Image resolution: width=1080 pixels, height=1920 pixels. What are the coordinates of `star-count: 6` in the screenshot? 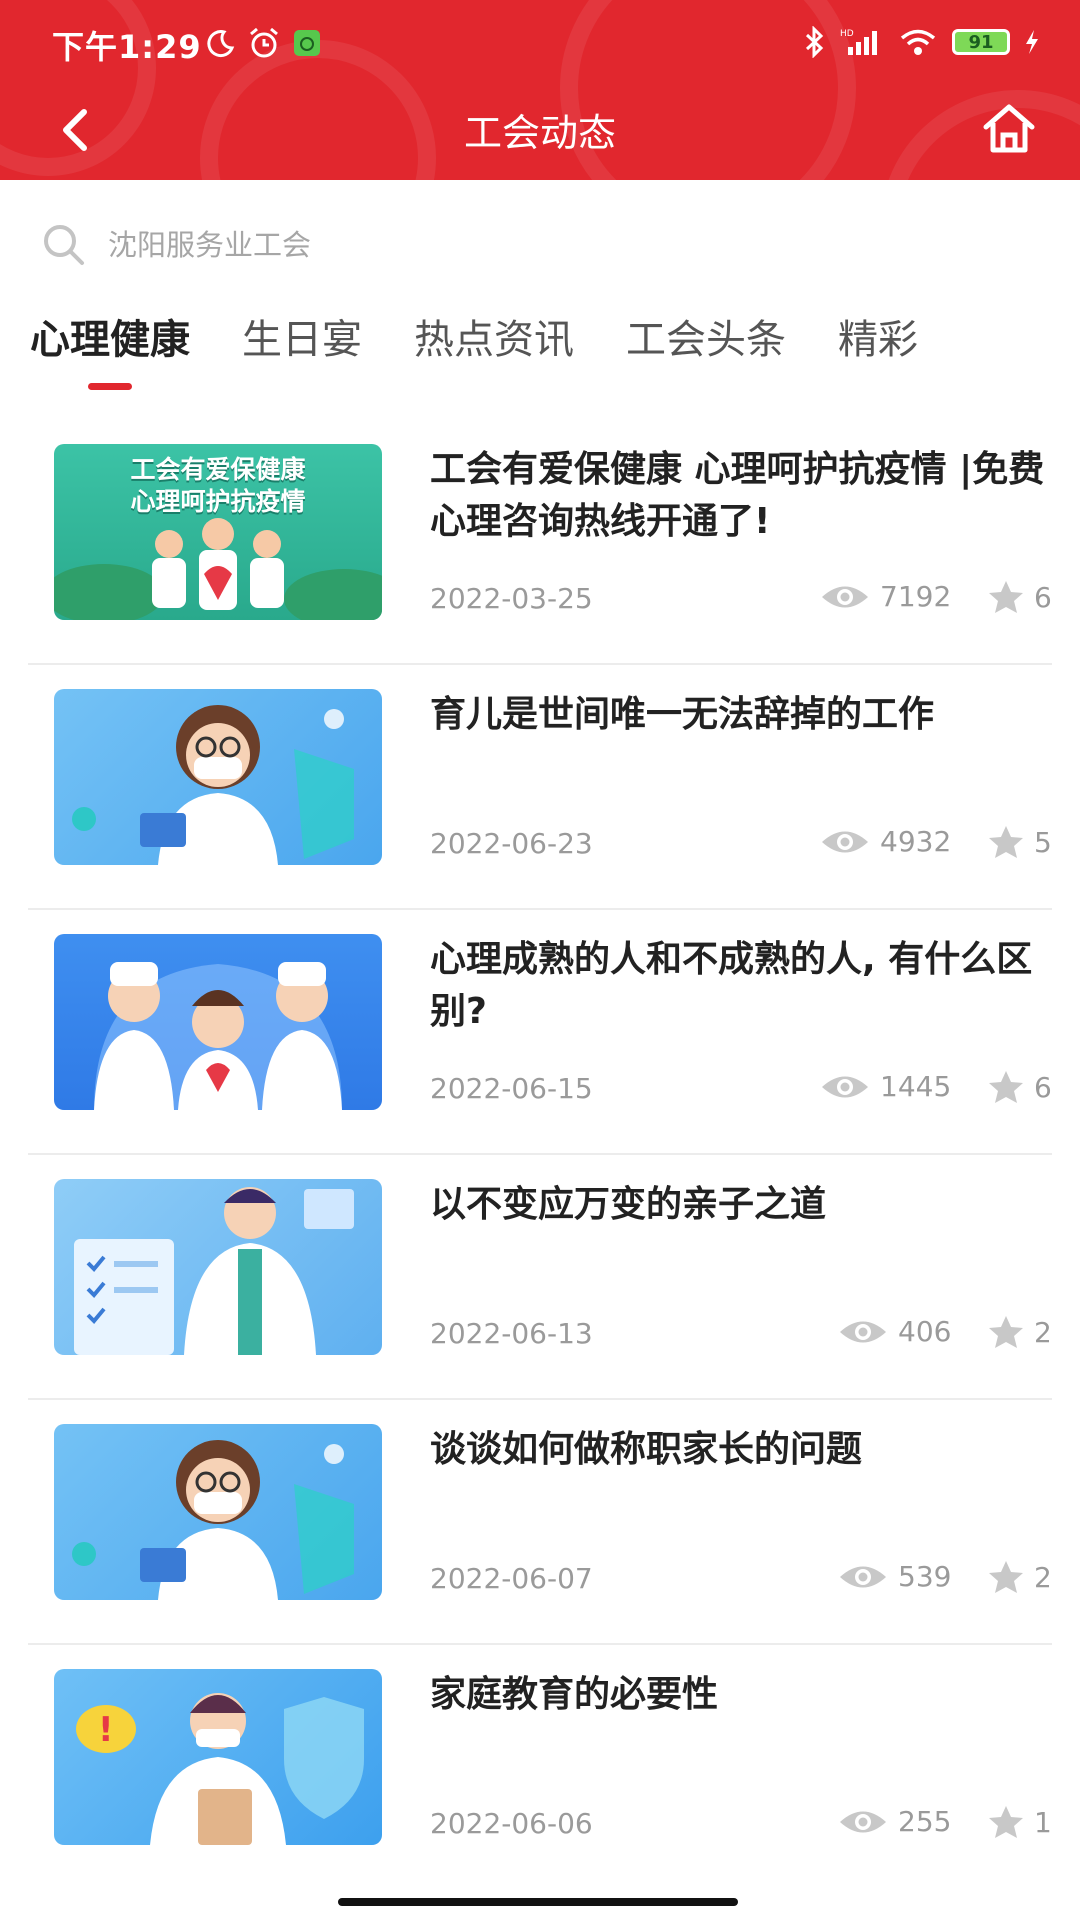 It's located at (1028, 597).